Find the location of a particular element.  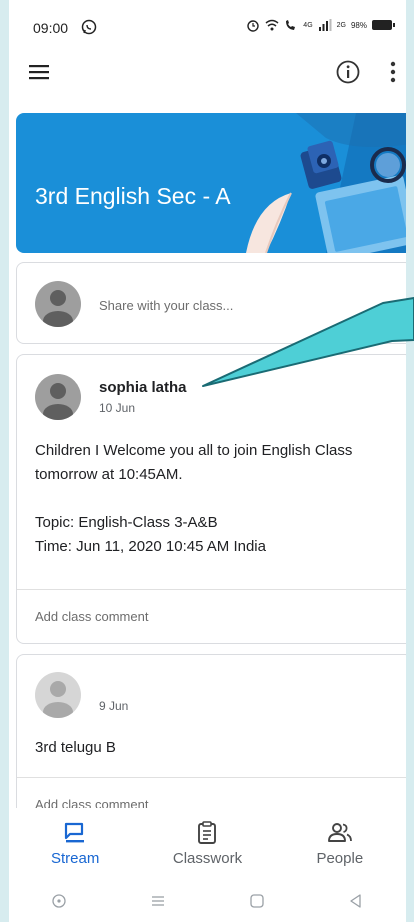

system-nav-bar is located at coordinates (207, 901).